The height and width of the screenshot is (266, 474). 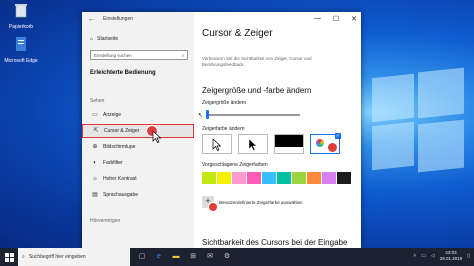 What do you see at coordinates (176, 257) in the screenshot?
I see `file-explorer-icon: ▬` at bounding box center [176, 257].